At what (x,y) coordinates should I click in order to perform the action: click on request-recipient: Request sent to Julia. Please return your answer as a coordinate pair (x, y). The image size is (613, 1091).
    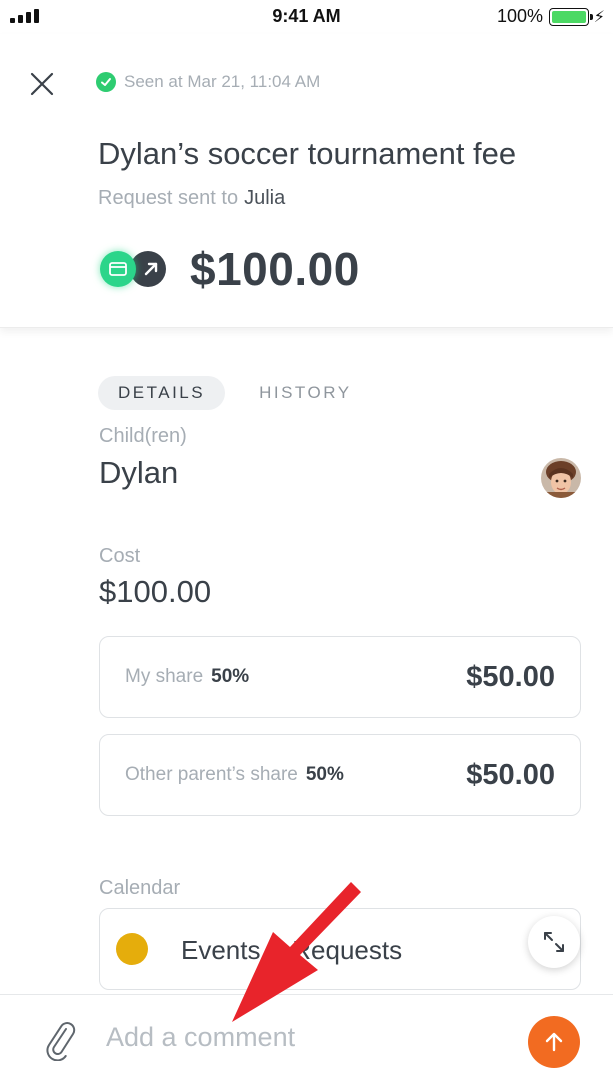
    Looking at the image, I should click on (191, 198).